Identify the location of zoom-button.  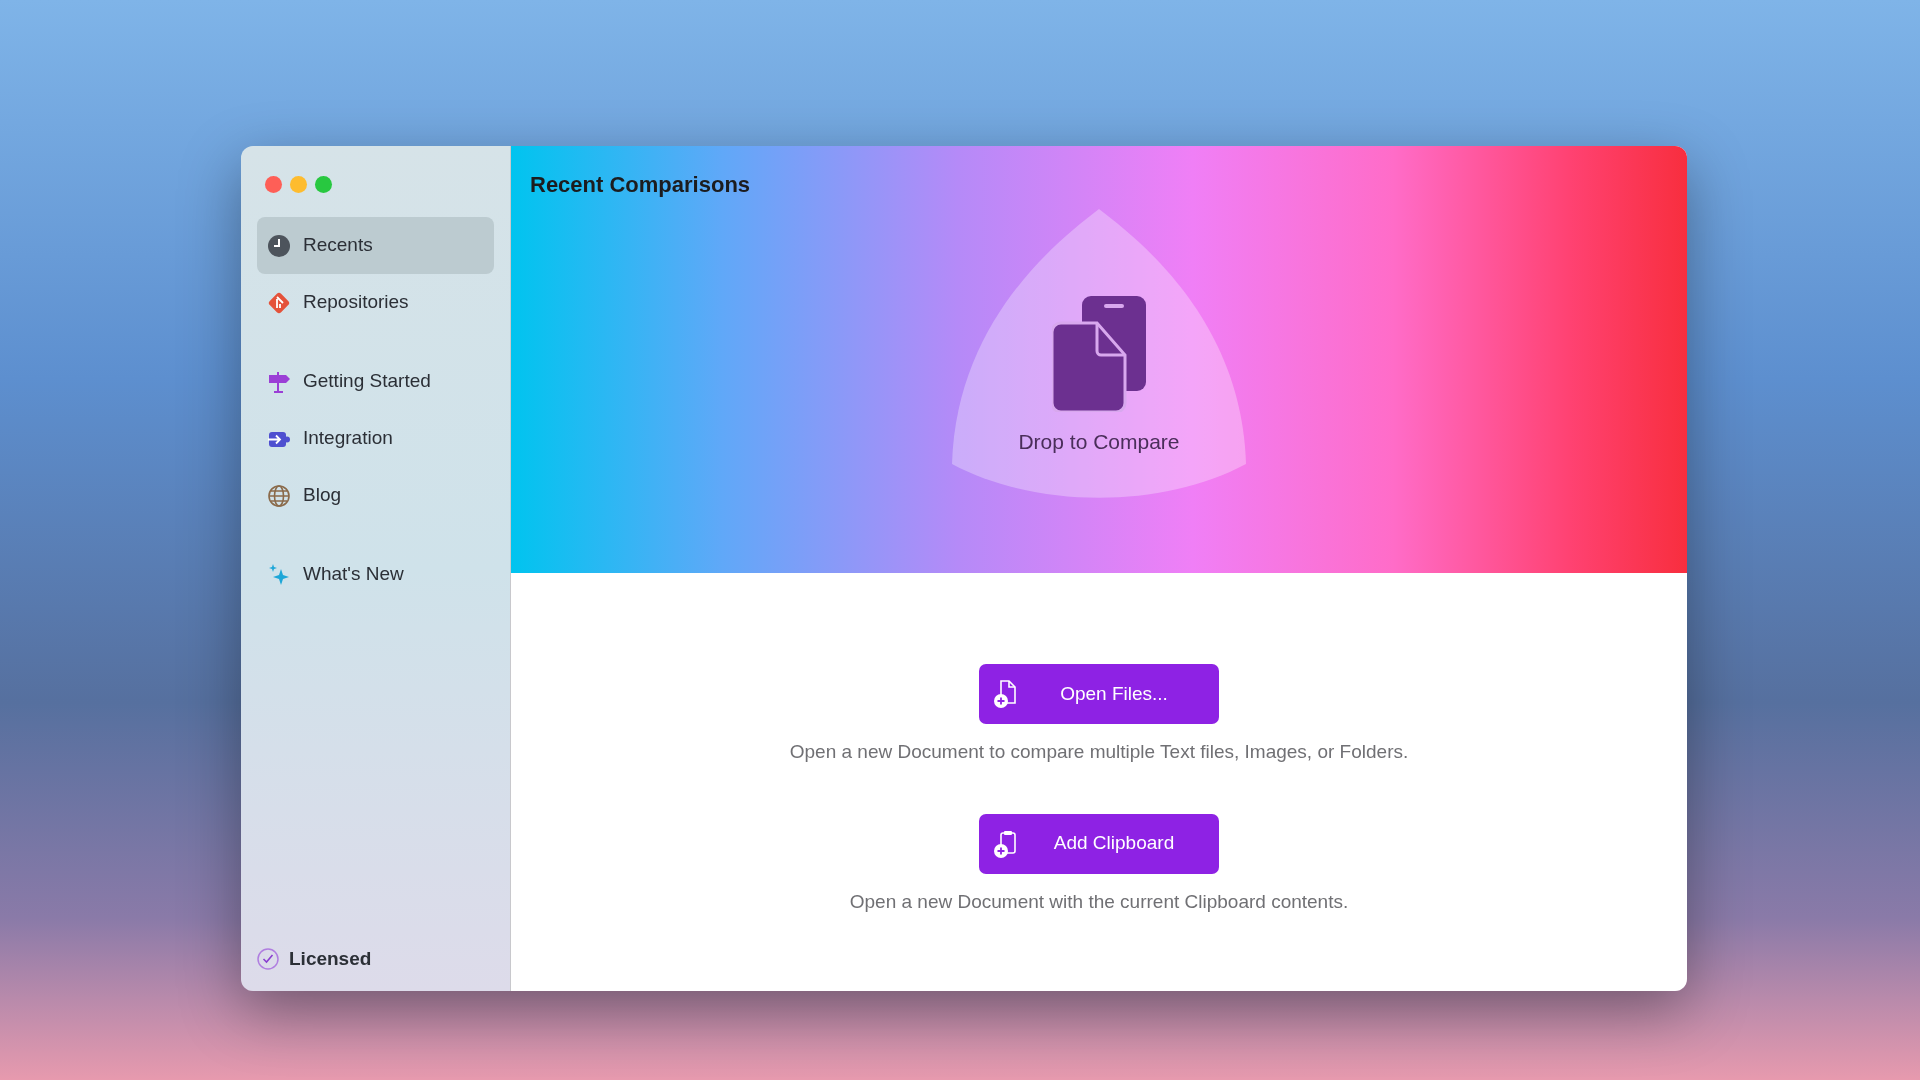
(323, 184).